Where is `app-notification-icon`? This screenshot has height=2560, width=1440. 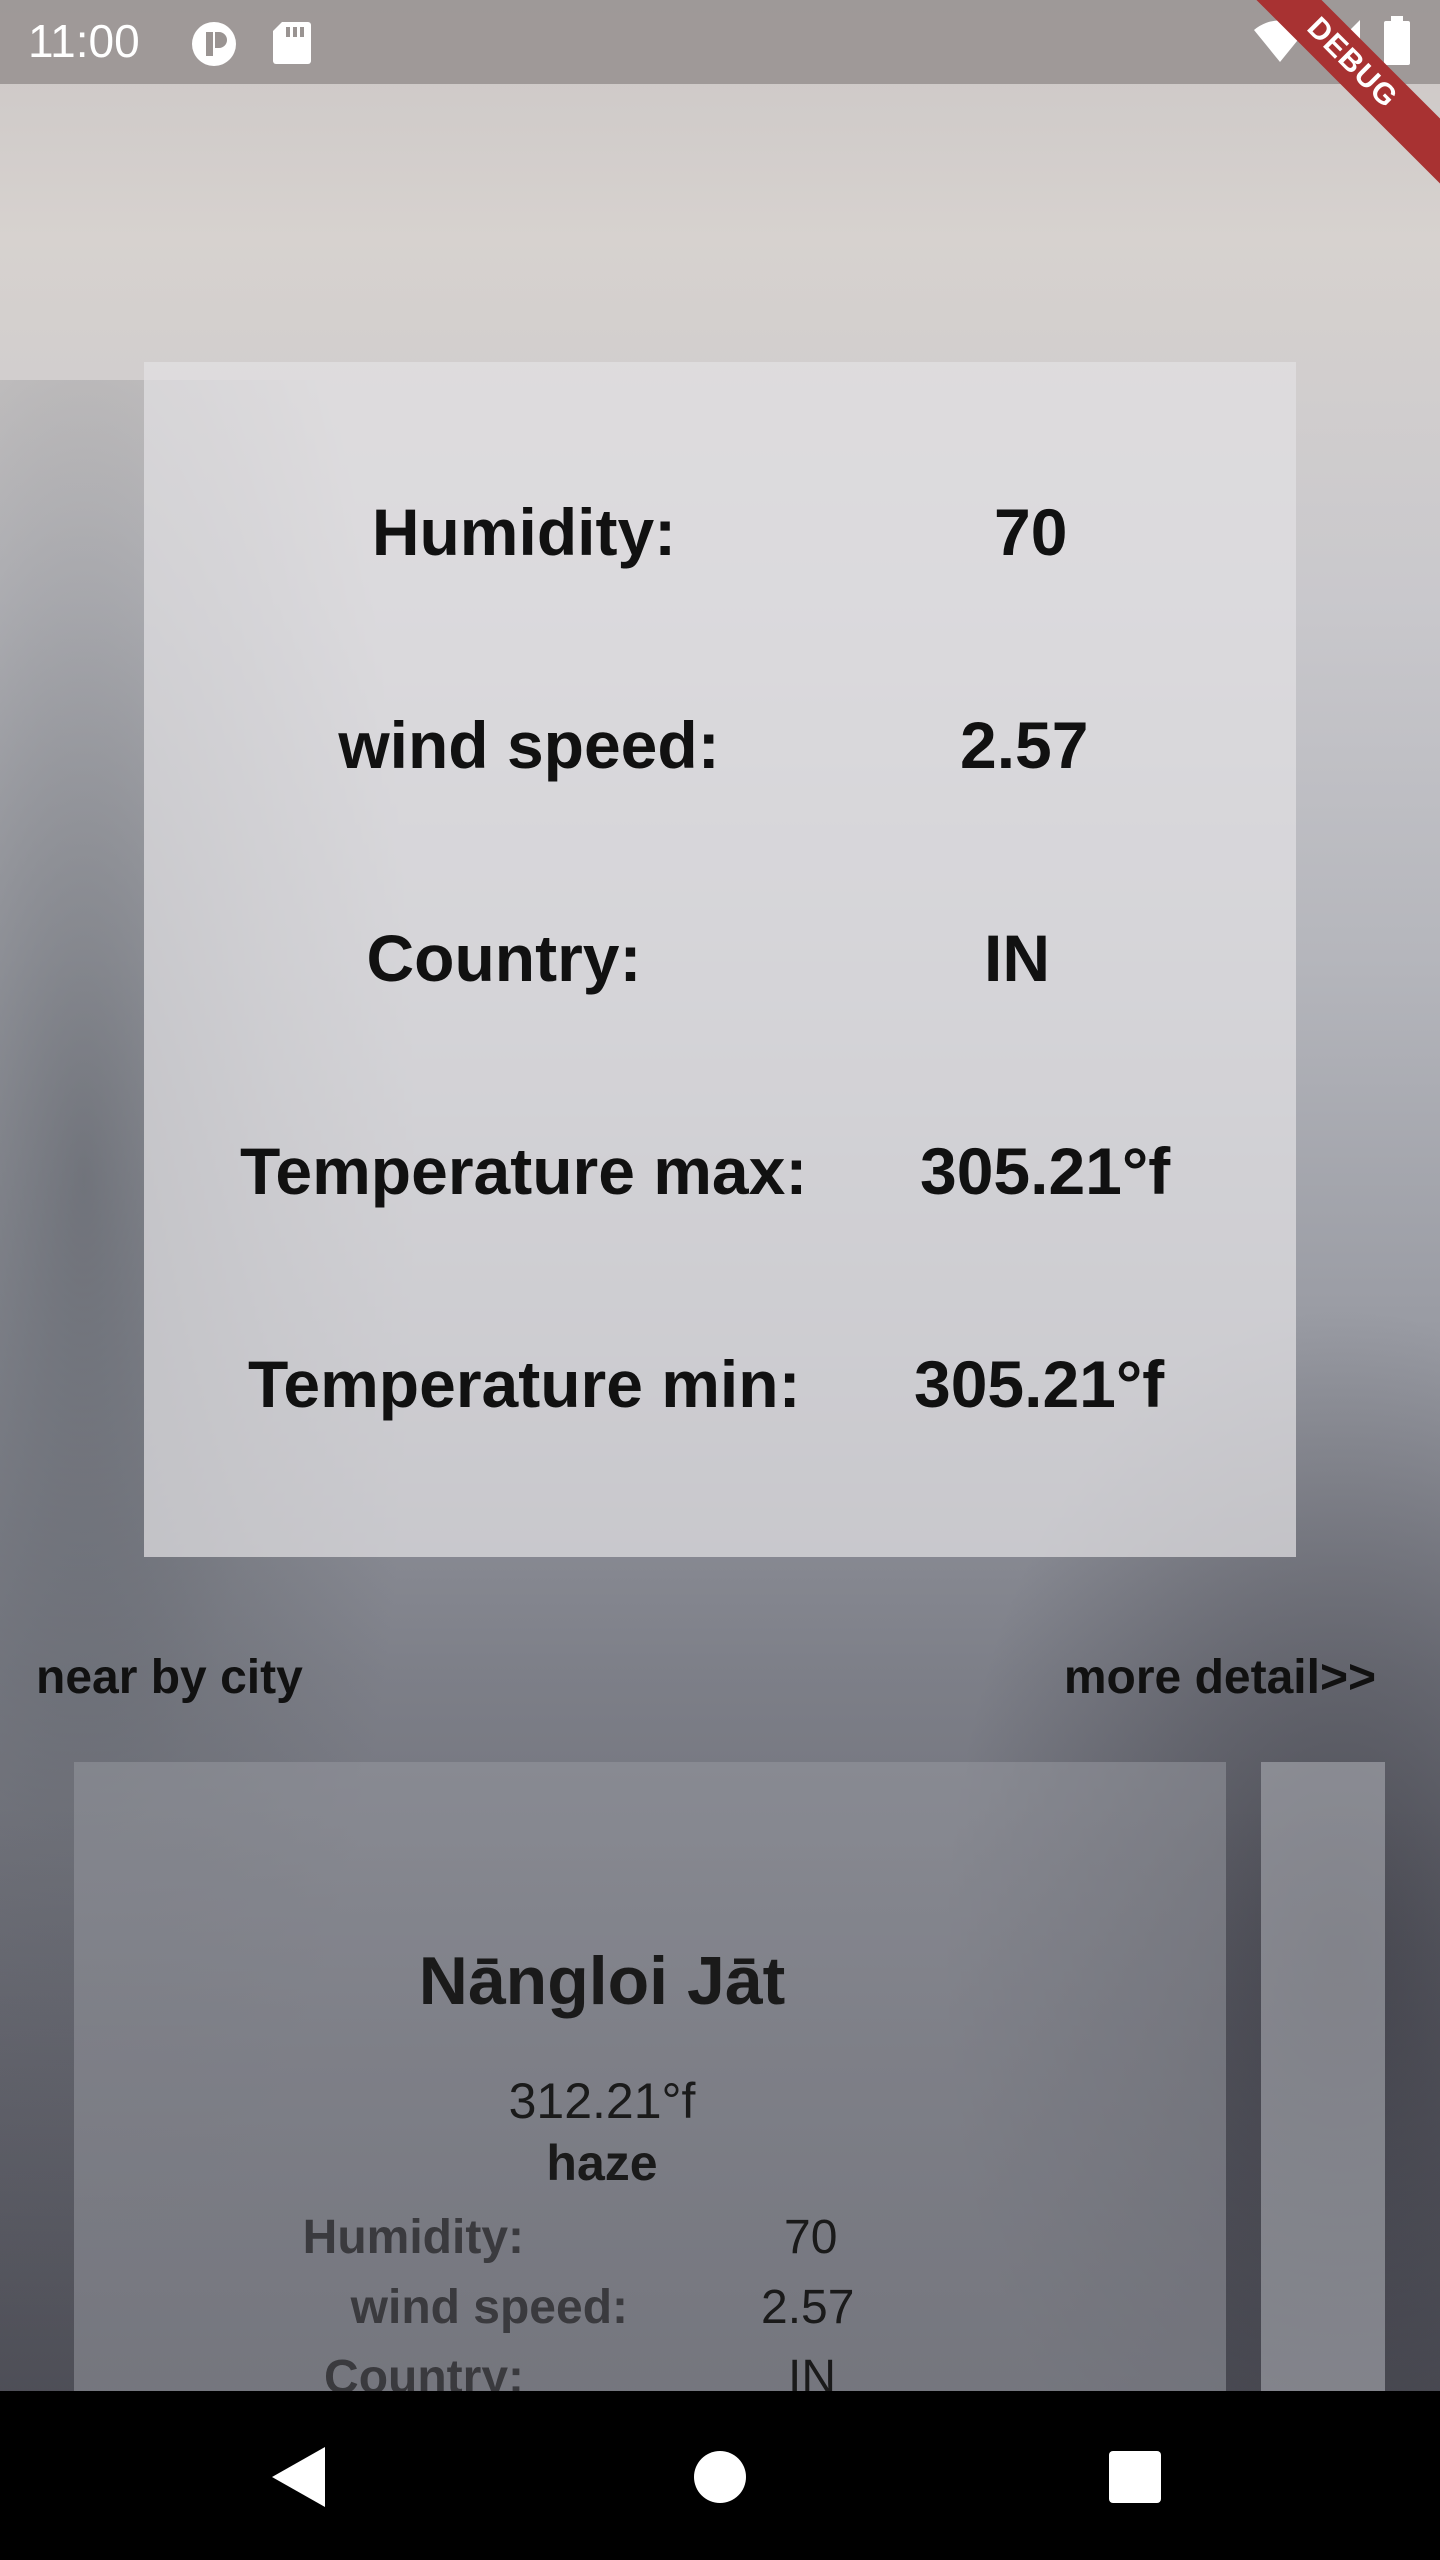
app-notification-icon is located at coordinates (214, 46).